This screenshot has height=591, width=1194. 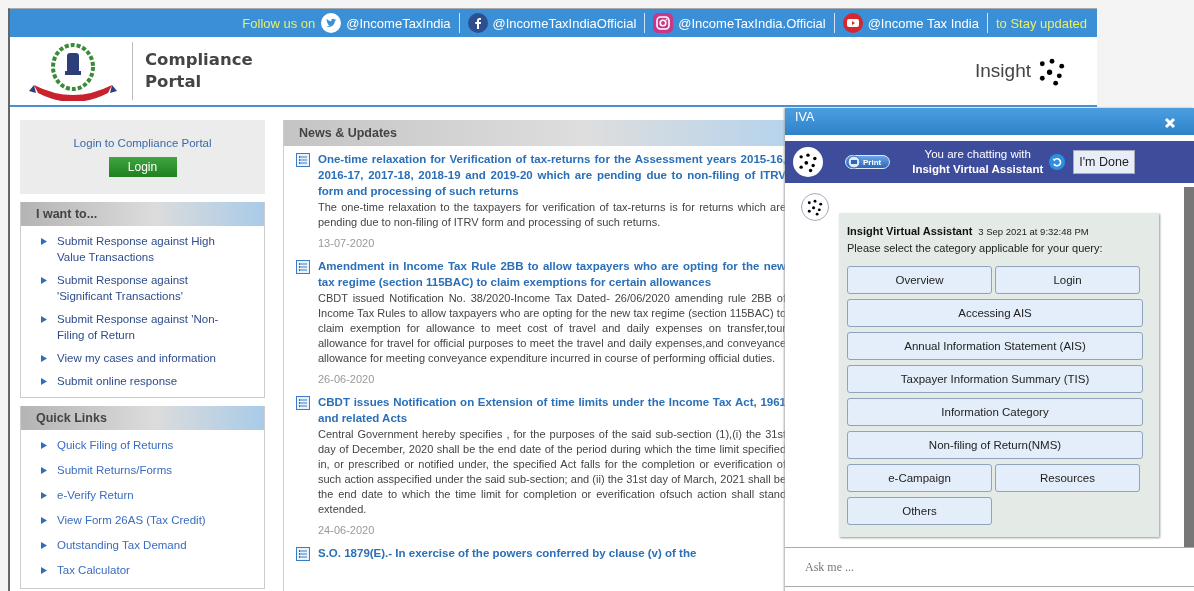 What do you see at coordinates (995, 346) in the screenshot?
I see `option-button: Annual Information Statement (AIS)` at bounding box center [995, 346].